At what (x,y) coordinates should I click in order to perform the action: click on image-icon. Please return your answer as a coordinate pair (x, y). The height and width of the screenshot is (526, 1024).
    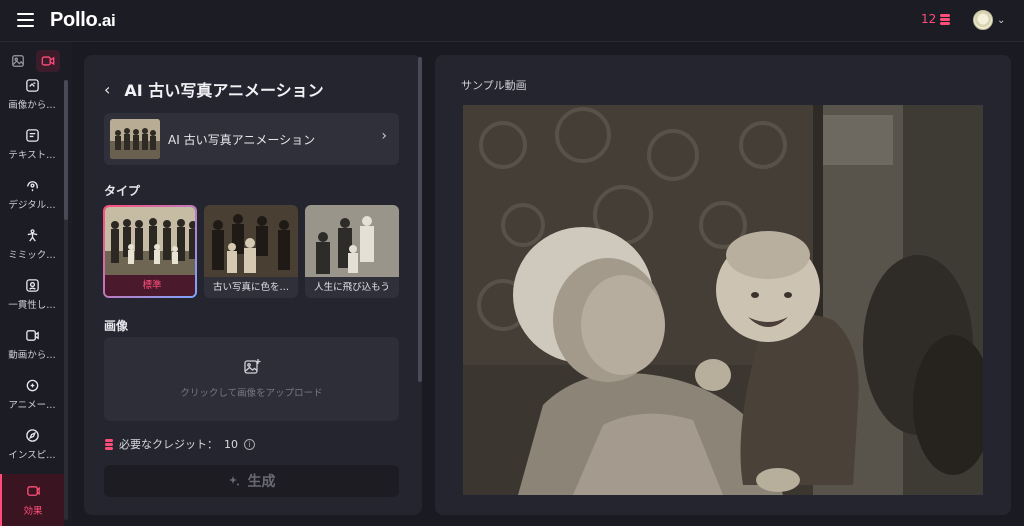
    Looking at the image, I should click on (18, 61).